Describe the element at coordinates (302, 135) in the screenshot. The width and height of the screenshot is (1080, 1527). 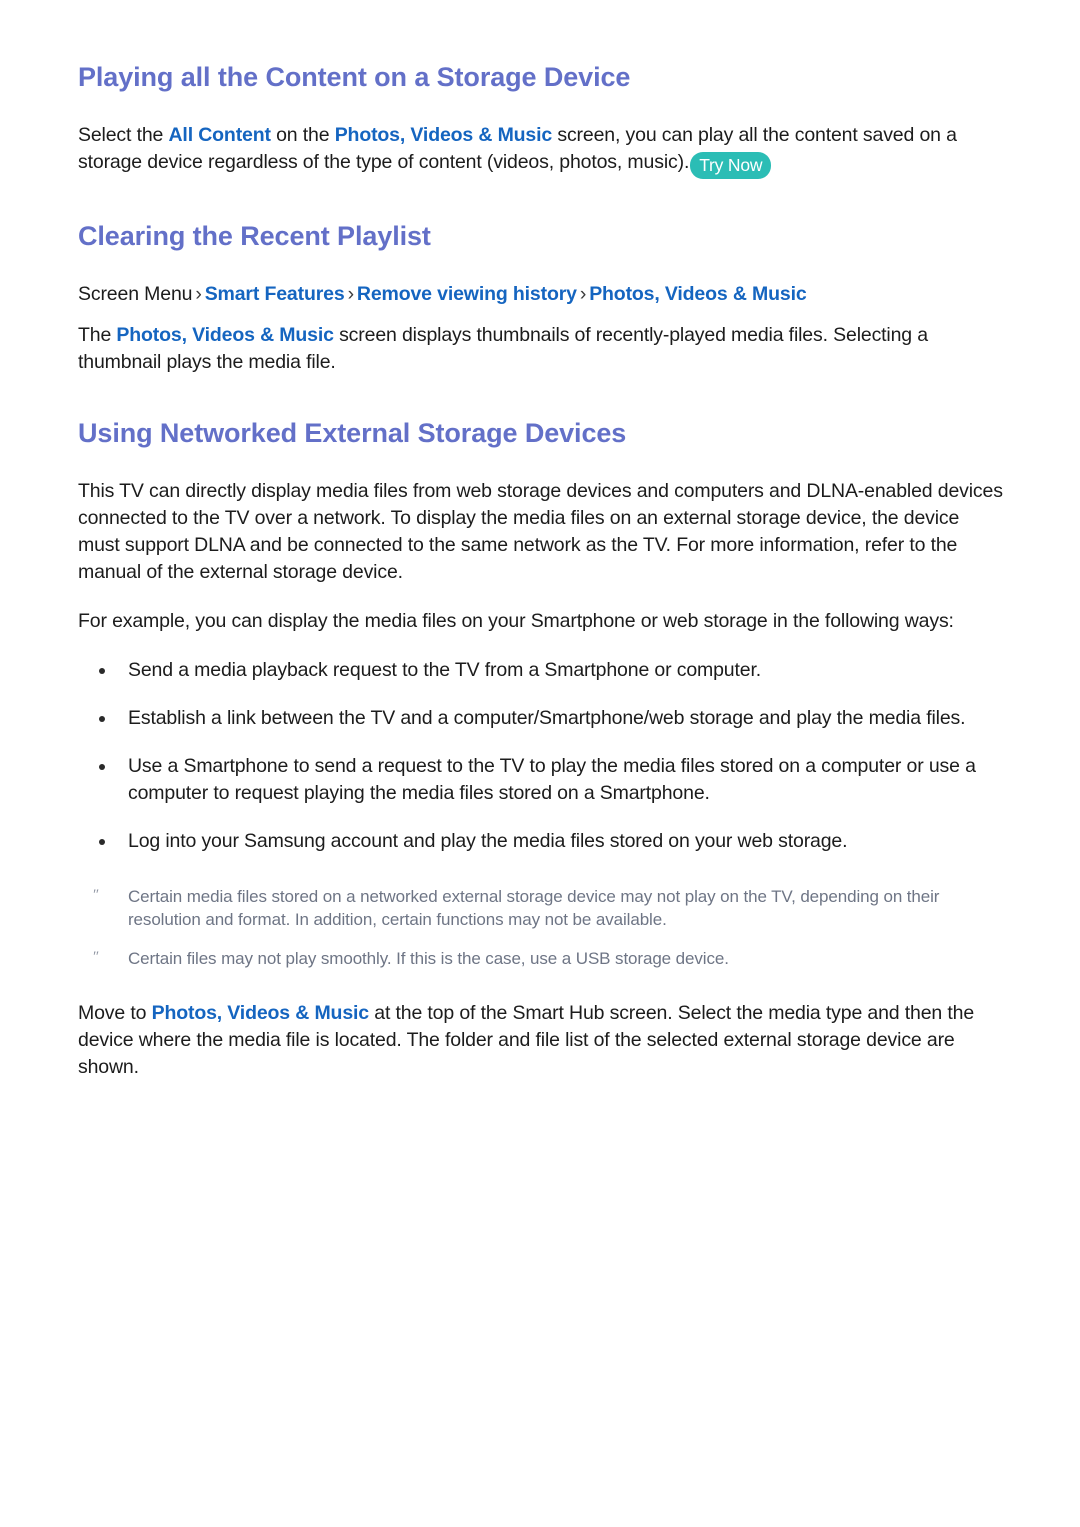
I see `text-fragment: on the` at that location.